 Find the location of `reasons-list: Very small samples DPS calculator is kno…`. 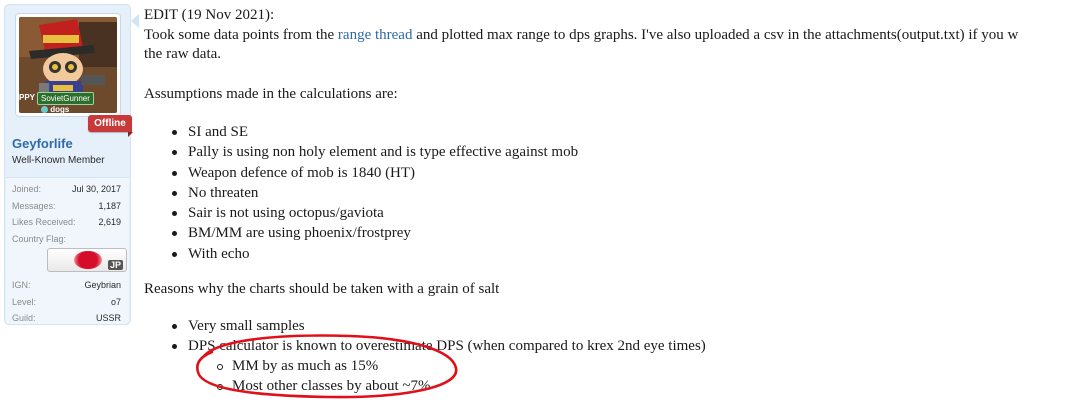

reasons-list: Very small samples DPS calculator is kno… is located at coordinates (614, 337).